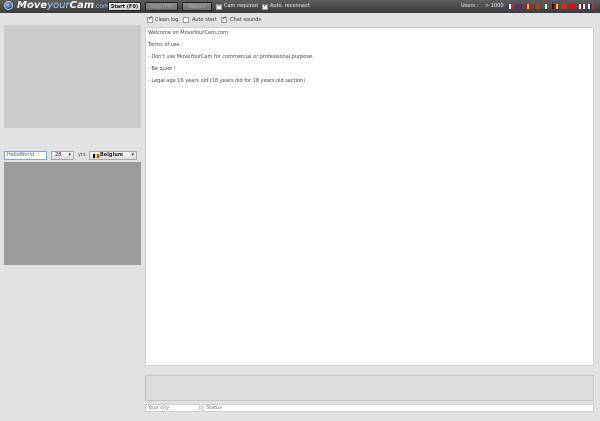 This screenshot has height=421, width=600. What do you see at coordinates (62, 155) in the screenshot?
I see `age-select: 28 ▾` at bounding box center [62, 155].